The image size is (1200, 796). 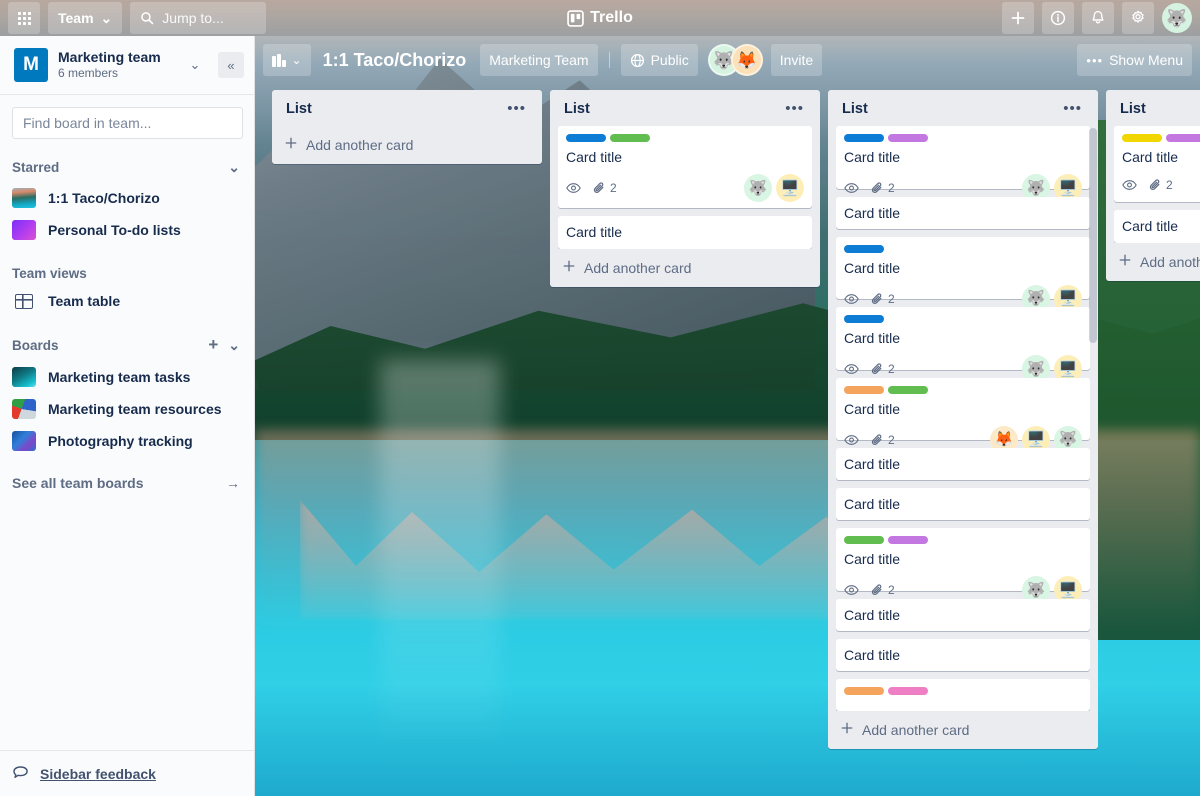 I want to click on avatar-emoji: 🖥️, so click(x=790, y=188).